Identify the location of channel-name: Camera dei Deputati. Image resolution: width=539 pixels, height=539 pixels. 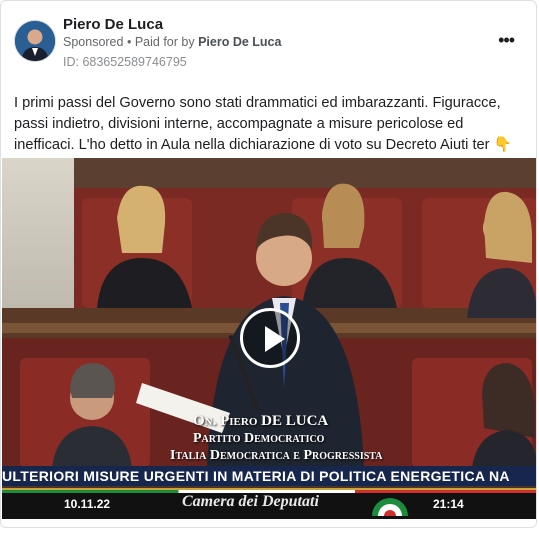
(250, 501).